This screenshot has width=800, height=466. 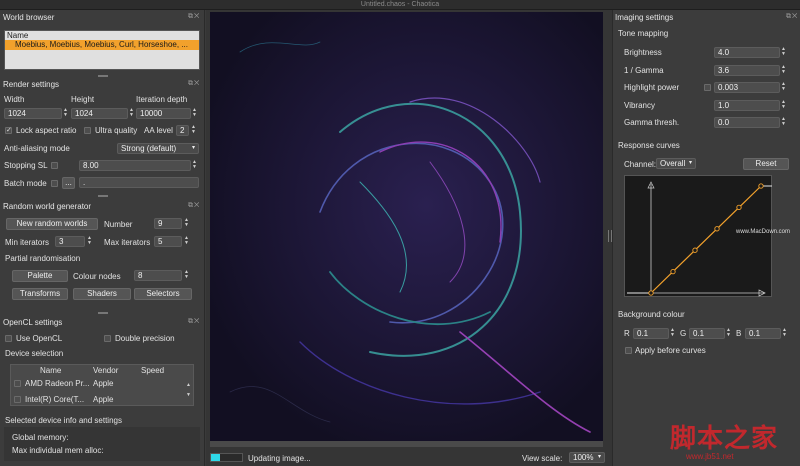 I want to click on transforms-button: Transforms, so click(x=40, y=294).